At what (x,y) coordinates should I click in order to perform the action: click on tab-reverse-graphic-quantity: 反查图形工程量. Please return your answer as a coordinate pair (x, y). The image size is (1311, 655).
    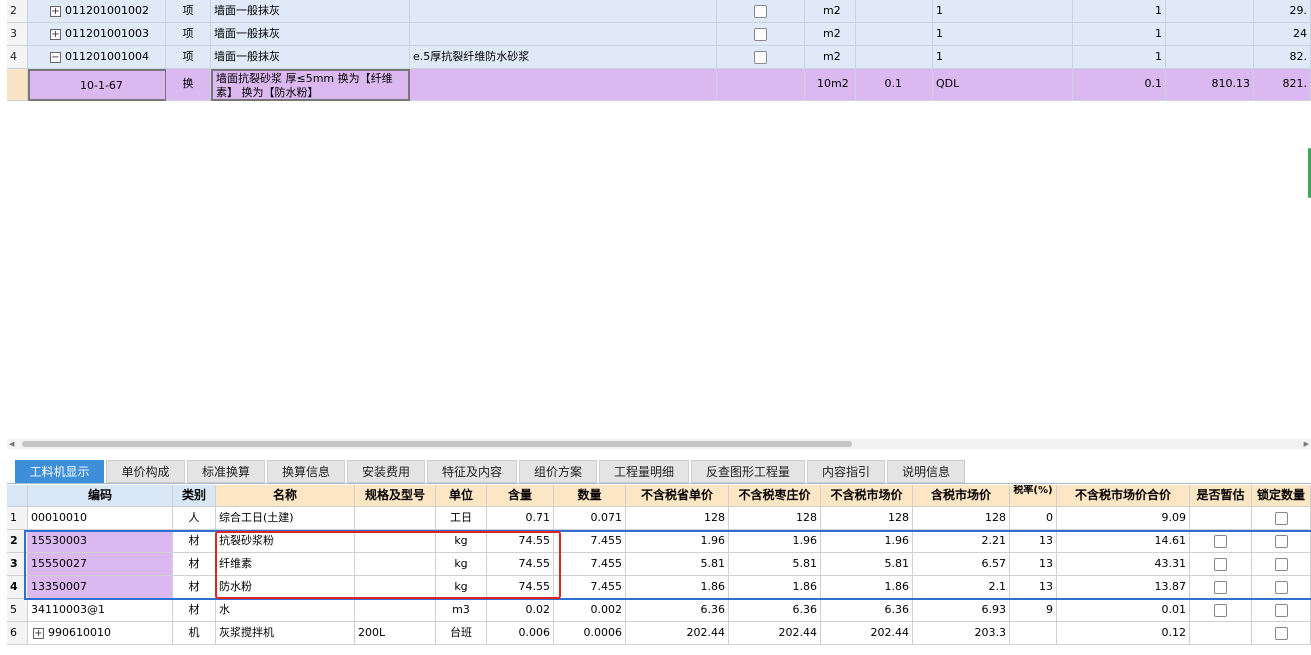
    Looking at the image, I should click on (748, 471).